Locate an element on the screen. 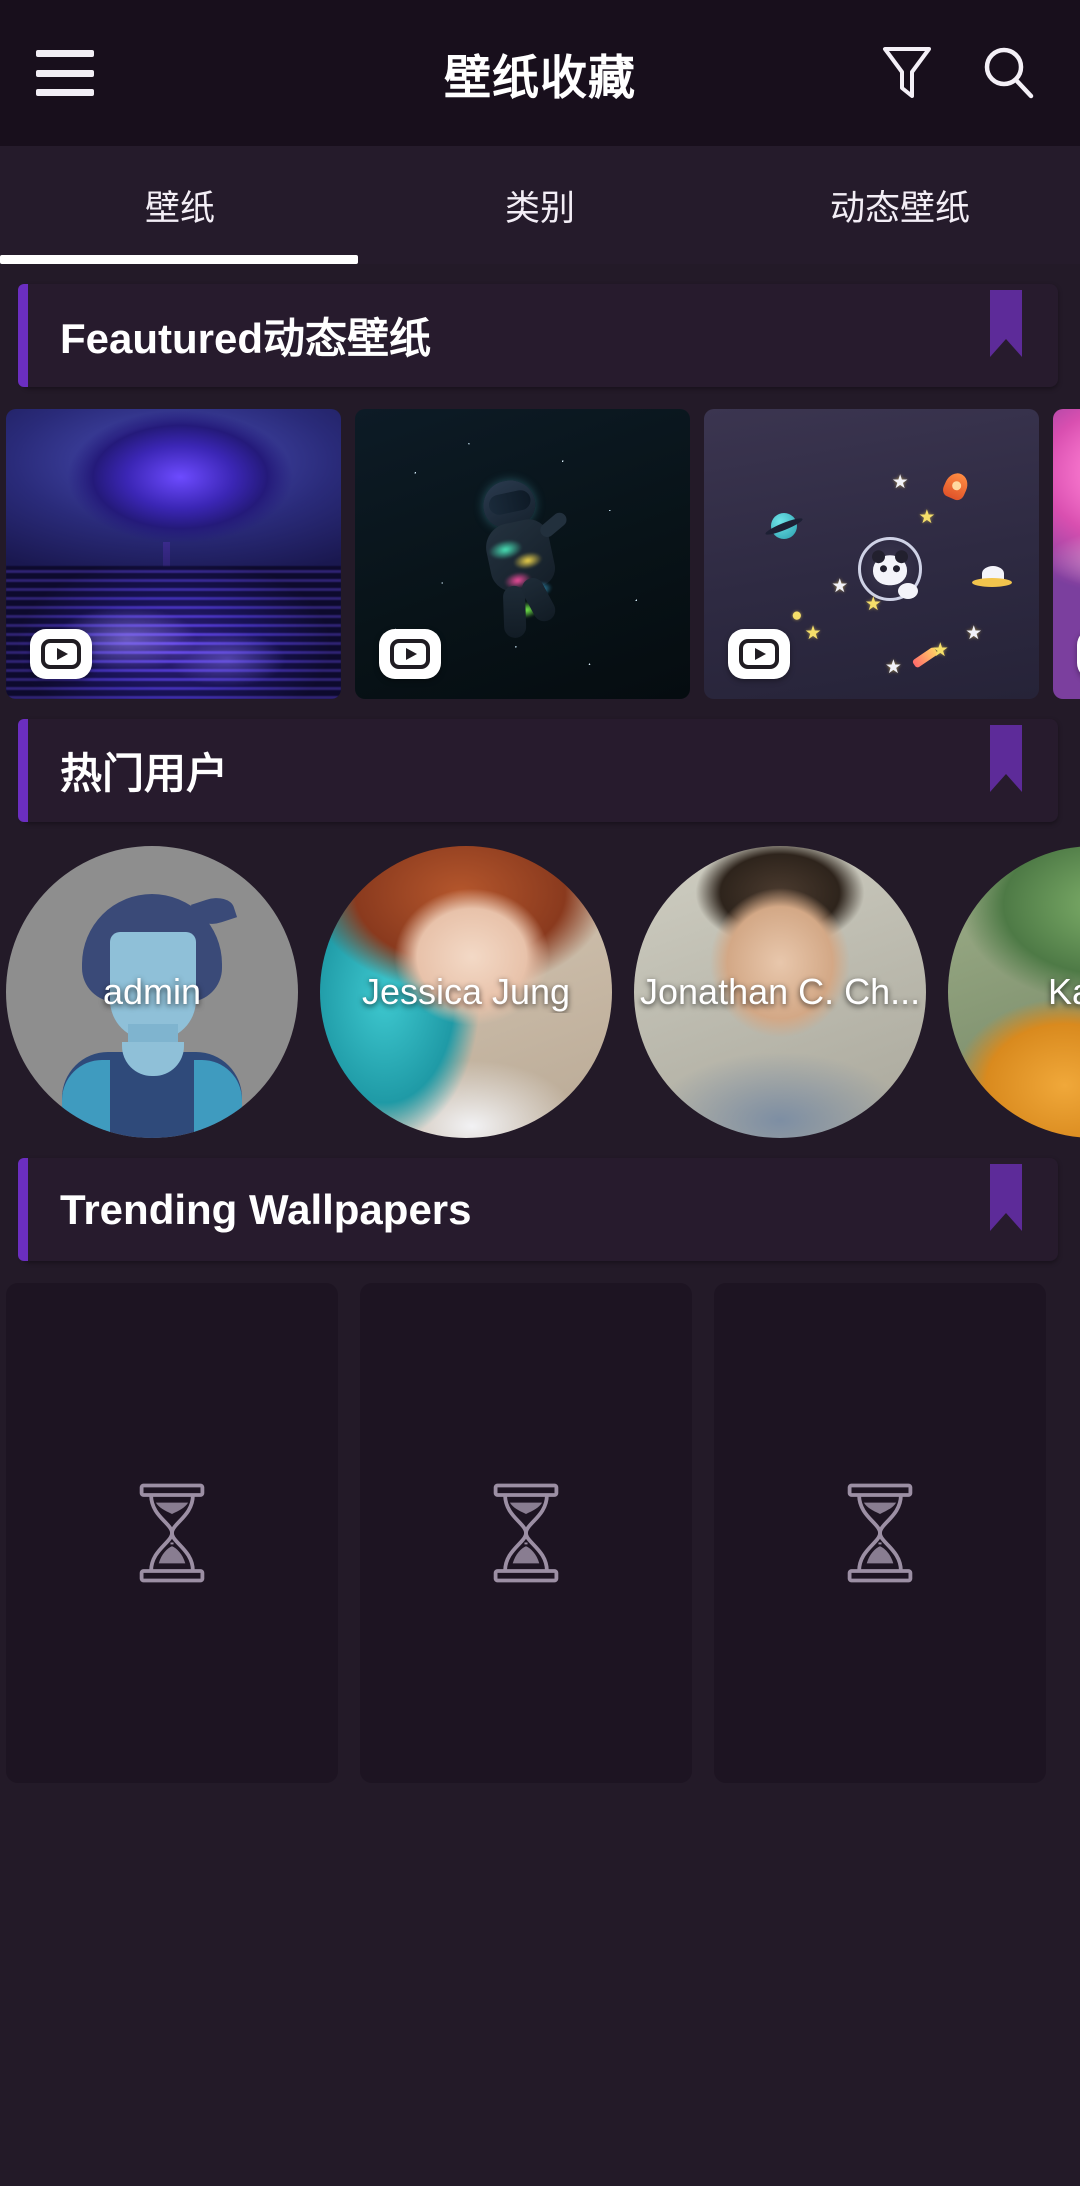 The image size is (1080, 2186). tab-live-wallpapers: 动态壁纸 is located at coordinates (900, 205).